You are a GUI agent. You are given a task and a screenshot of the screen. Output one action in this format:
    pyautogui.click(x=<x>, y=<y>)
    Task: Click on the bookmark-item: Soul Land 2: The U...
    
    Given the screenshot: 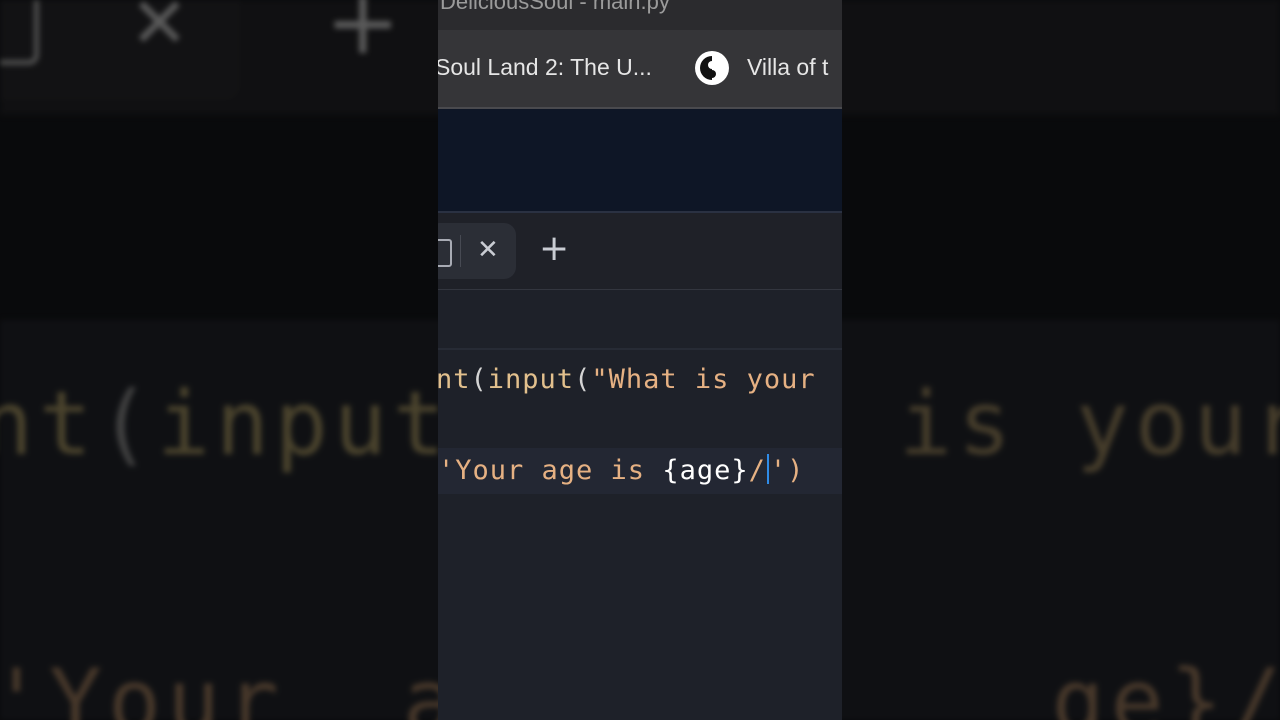 What is the action you would take?
    pyautogui.click(x=545, y=67)
    